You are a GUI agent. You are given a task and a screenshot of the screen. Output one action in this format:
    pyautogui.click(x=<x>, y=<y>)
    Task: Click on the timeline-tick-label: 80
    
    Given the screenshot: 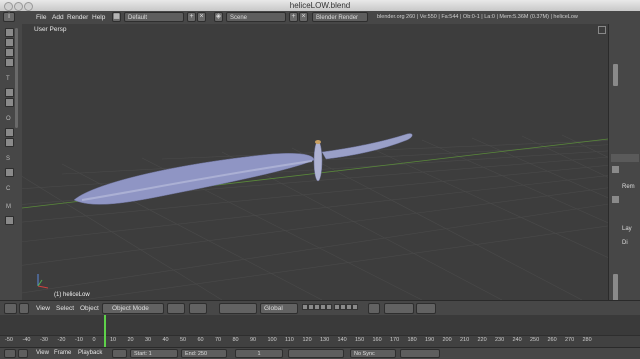 What is the action you would take?
    pyautogui.click(x=235, y=340)
    